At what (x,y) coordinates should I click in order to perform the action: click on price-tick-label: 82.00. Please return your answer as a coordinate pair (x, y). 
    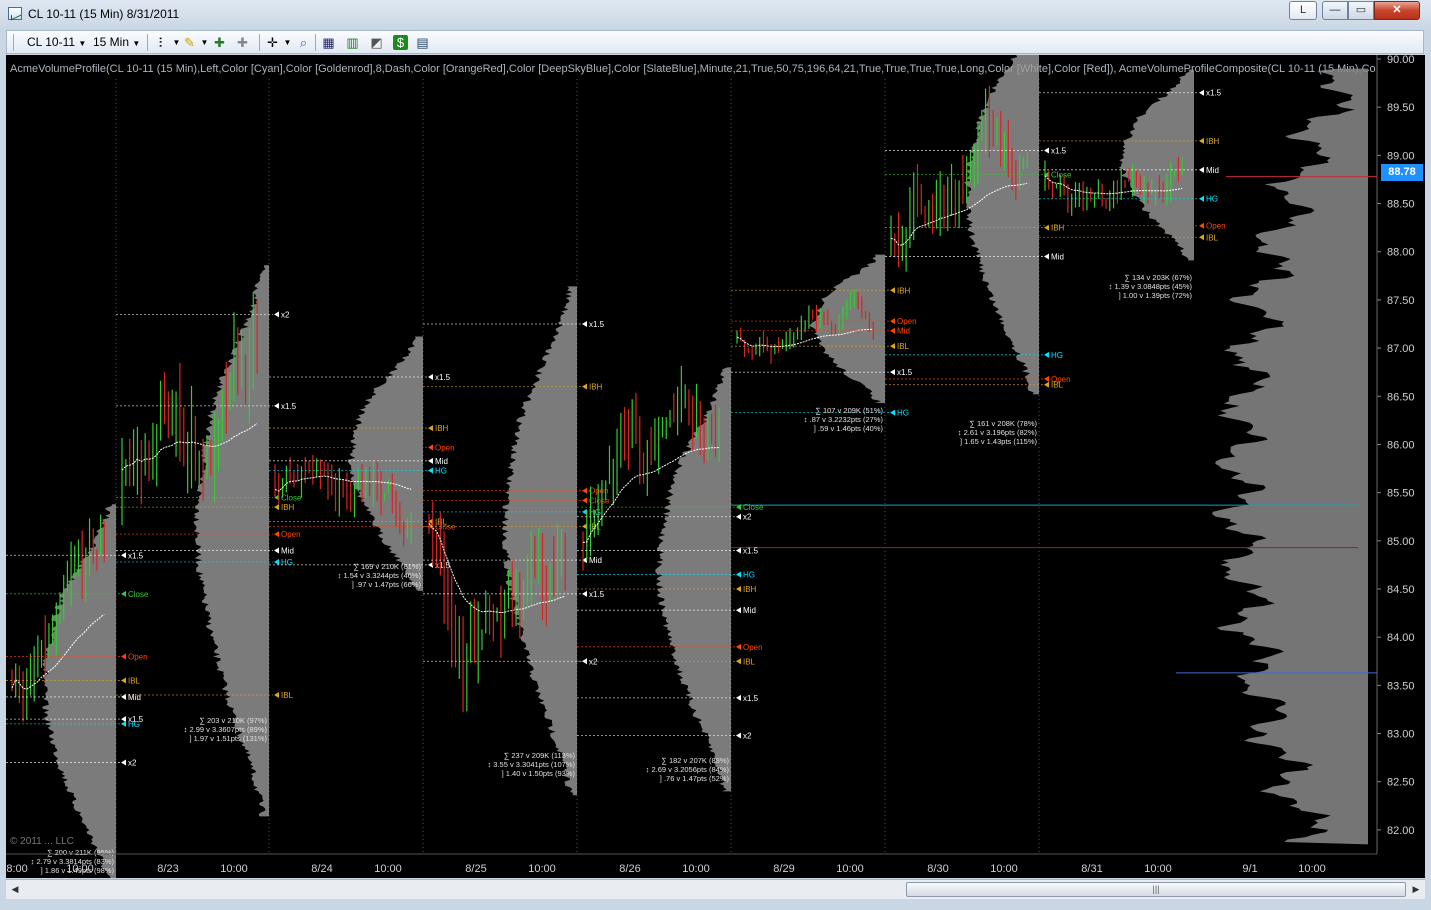
    Looking at the image, I should click on (1401, 831).